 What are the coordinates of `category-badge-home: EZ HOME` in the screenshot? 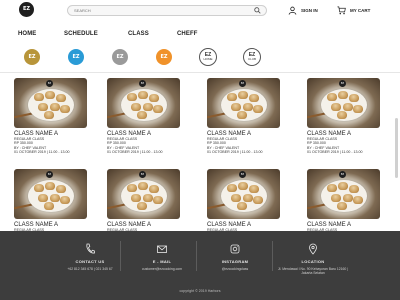 It's located at (208, 57).